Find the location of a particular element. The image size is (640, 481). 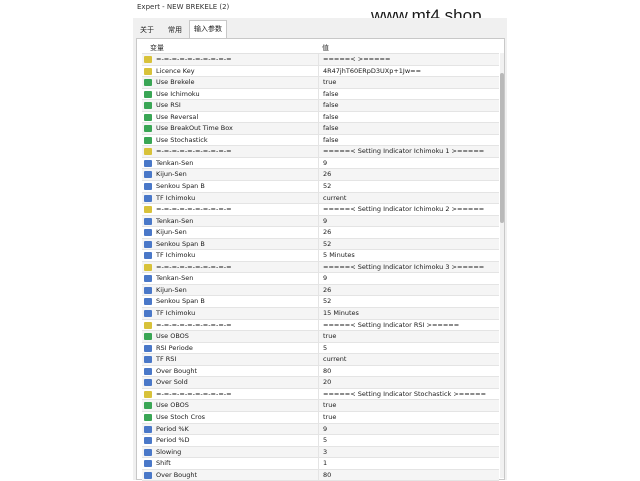

param-name: Use Ichimoku is located at coordinates (178, 93).